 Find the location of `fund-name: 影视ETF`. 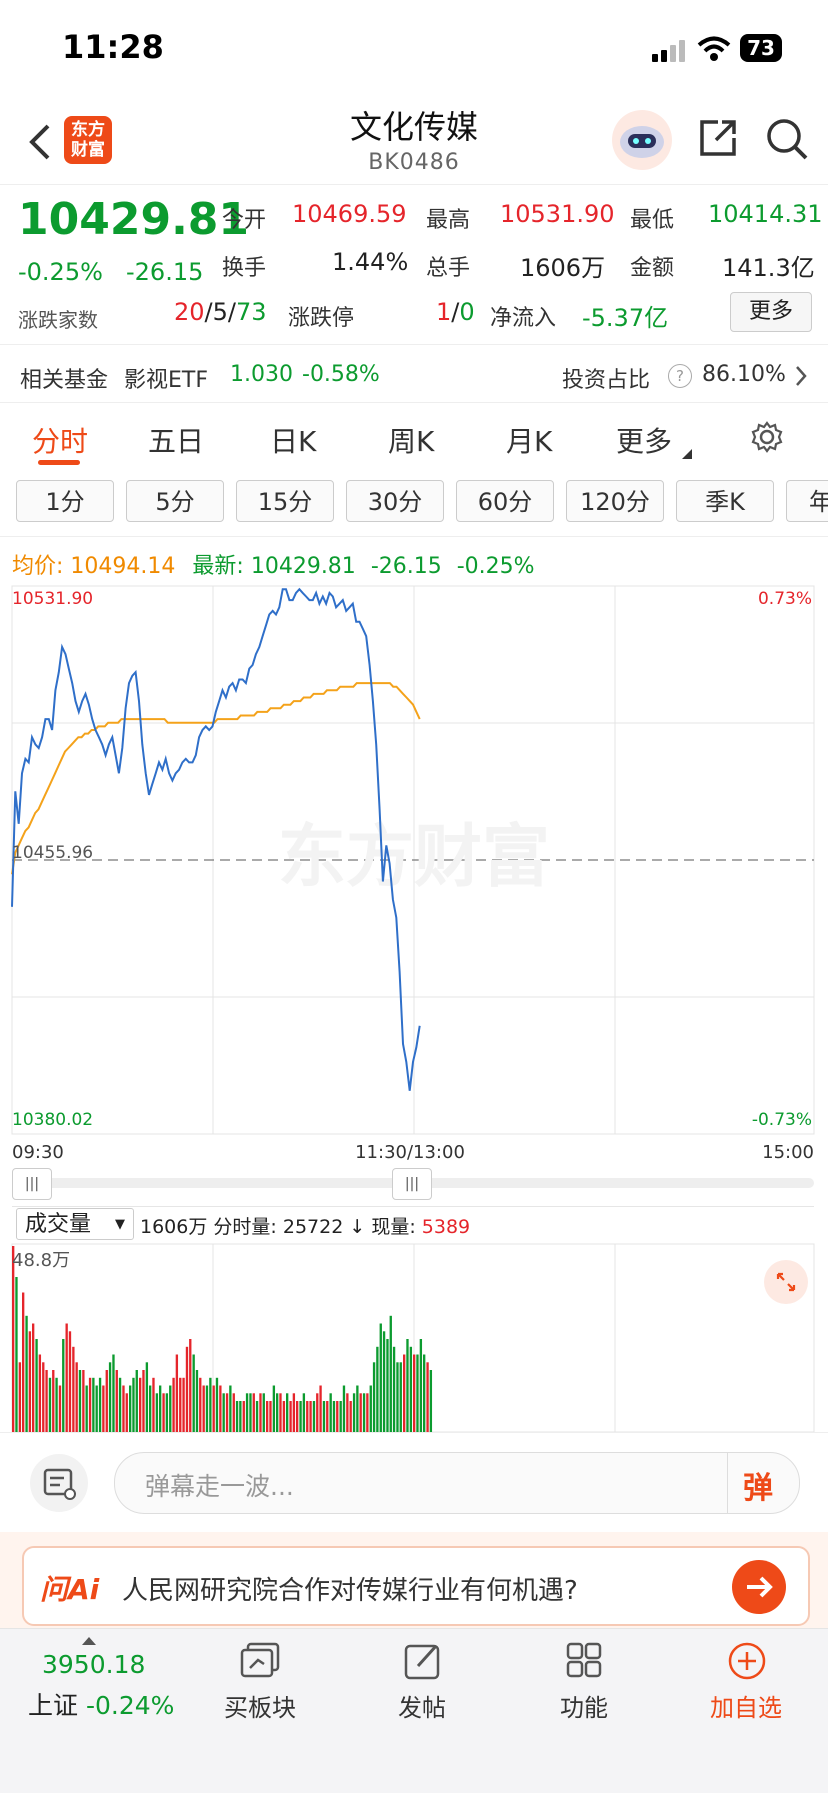

fund-name: 影视ETF is located at coordinates (166, 378).